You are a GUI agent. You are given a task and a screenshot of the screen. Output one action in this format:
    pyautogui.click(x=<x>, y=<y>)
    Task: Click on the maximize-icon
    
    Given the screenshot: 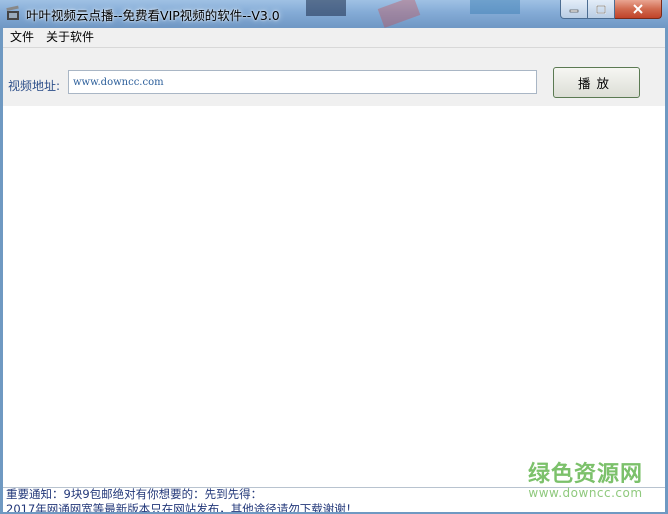 What is the action you would take?
    pyautogui.click(x=601, y=9)
    